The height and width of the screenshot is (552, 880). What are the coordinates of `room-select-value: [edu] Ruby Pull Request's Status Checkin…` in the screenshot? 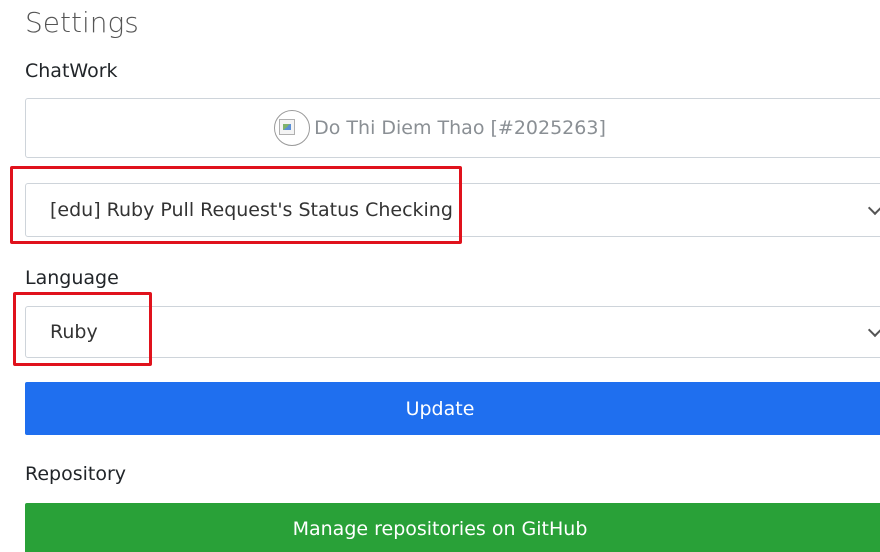 It's located at (251, 210).